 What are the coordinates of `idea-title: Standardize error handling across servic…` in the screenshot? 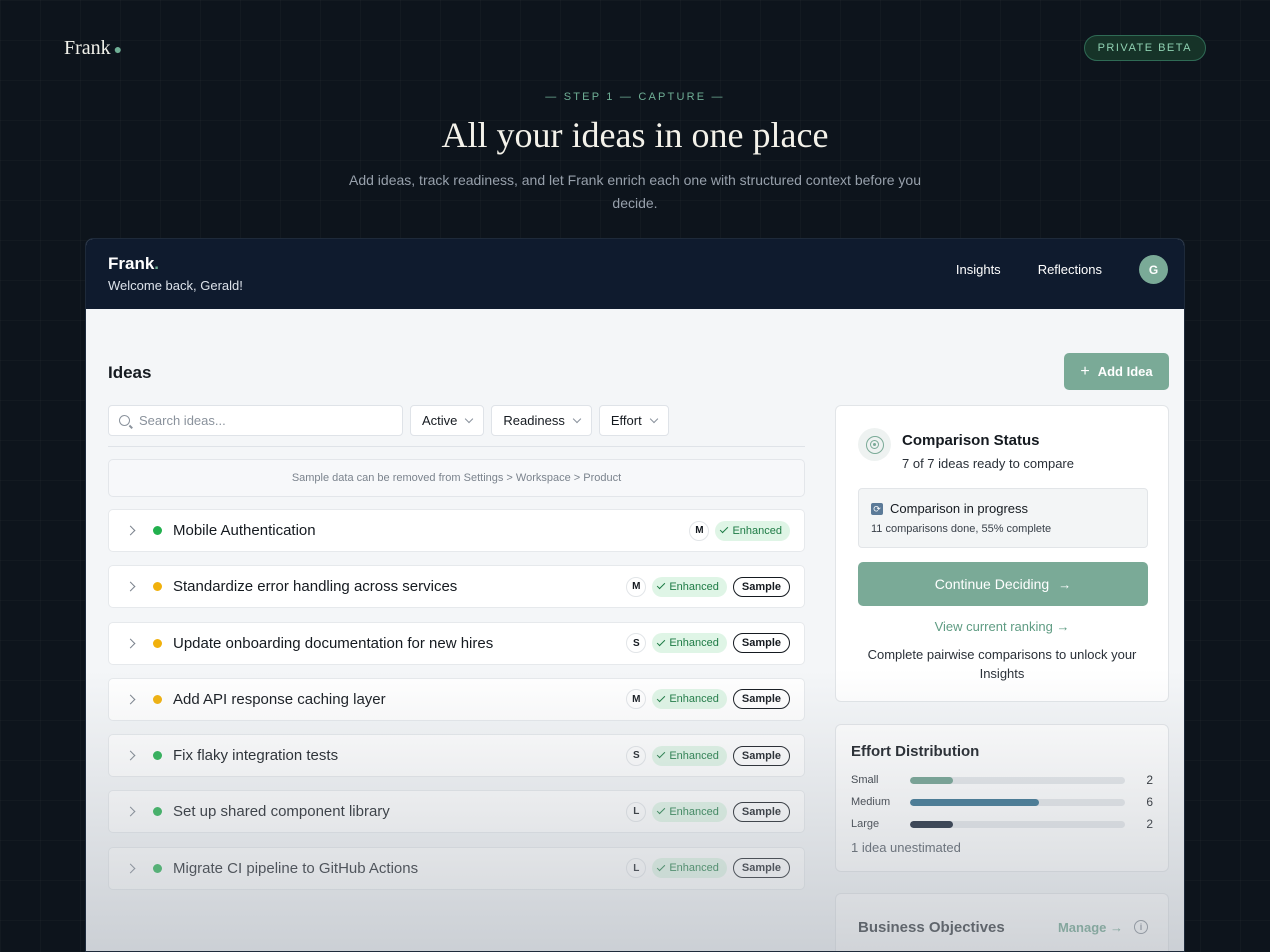 It's located at (315, 587).